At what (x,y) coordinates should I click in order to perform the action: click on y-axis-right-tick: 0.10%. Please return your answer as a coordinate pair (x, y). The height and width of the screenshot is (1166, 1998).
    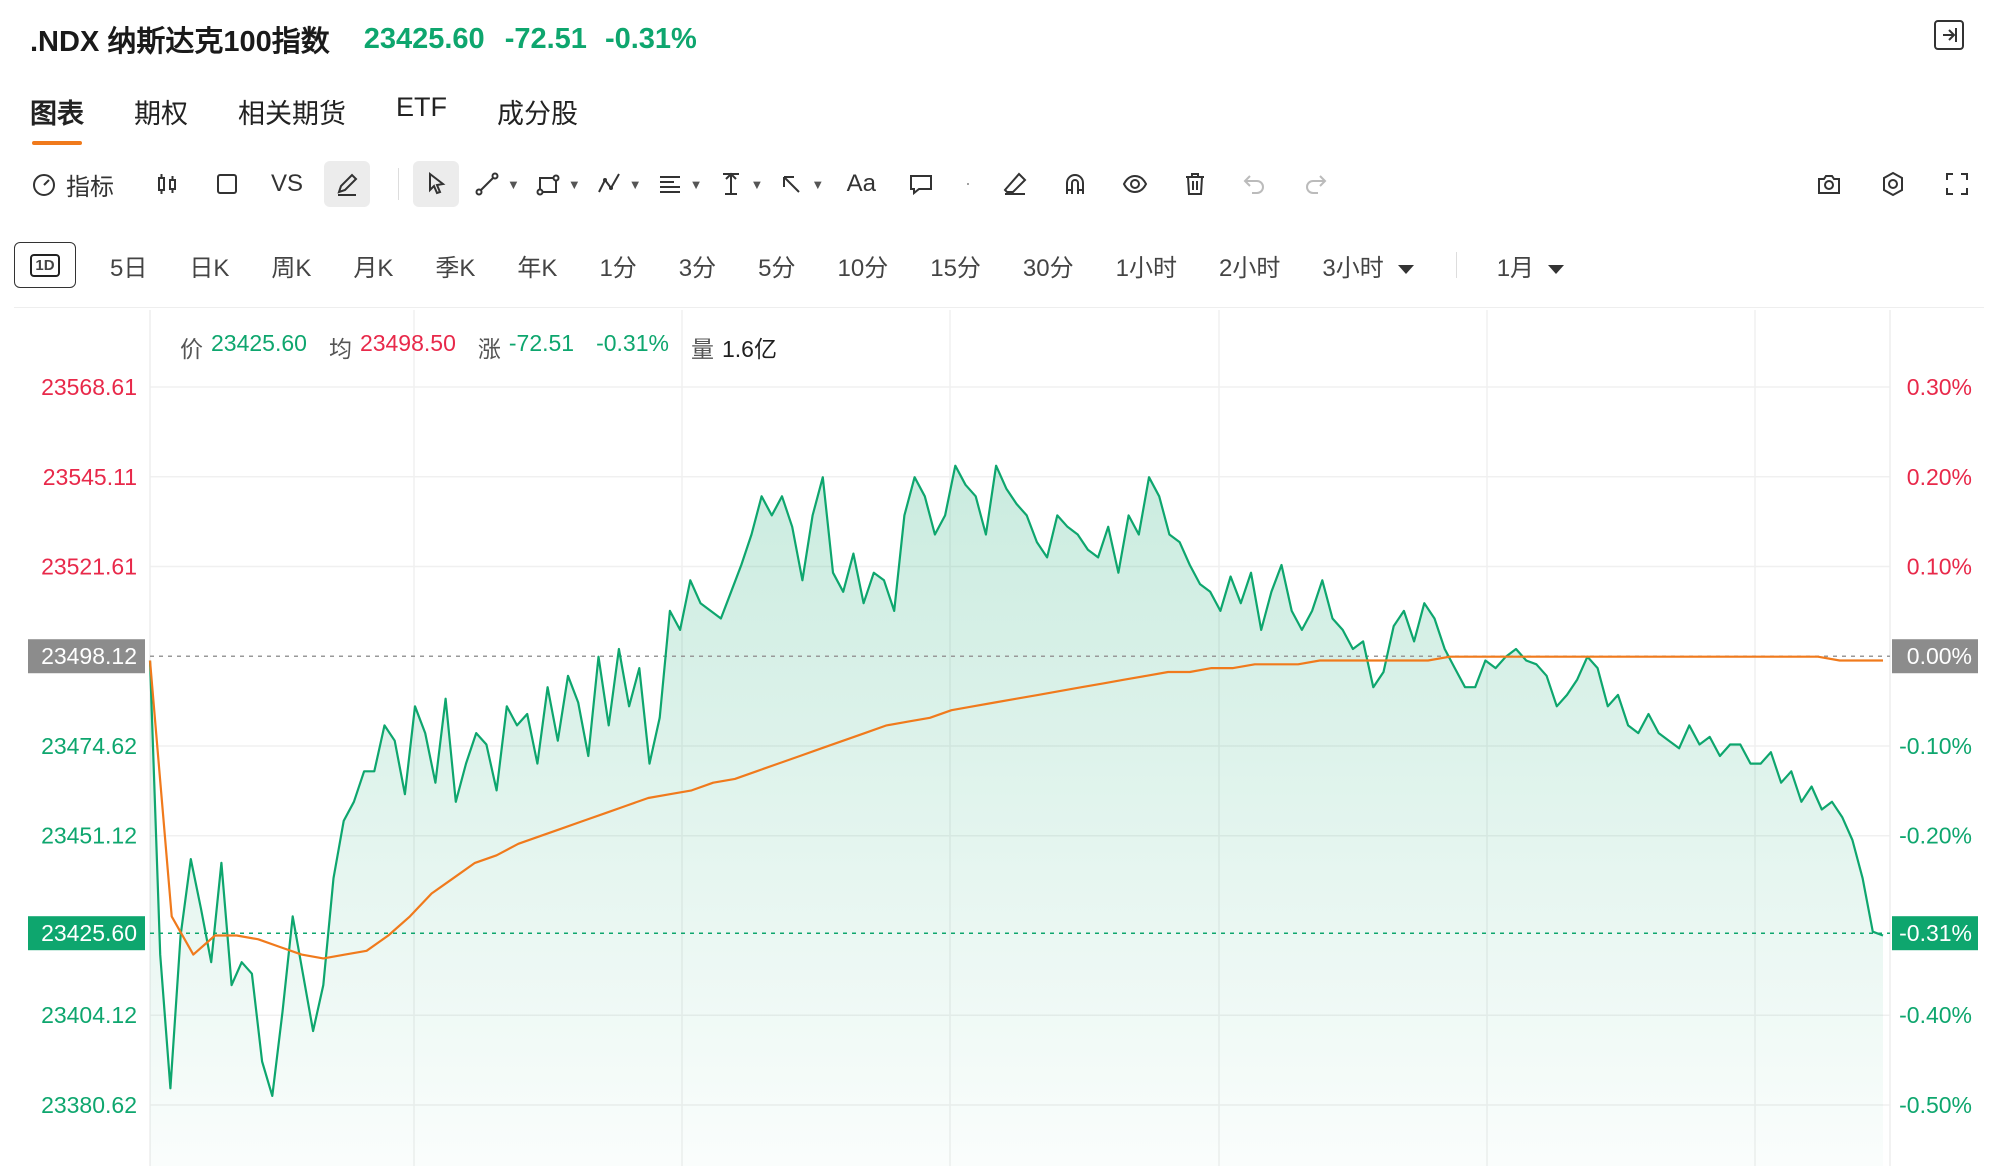
    Looking at the image, I should click on (1939, 567).